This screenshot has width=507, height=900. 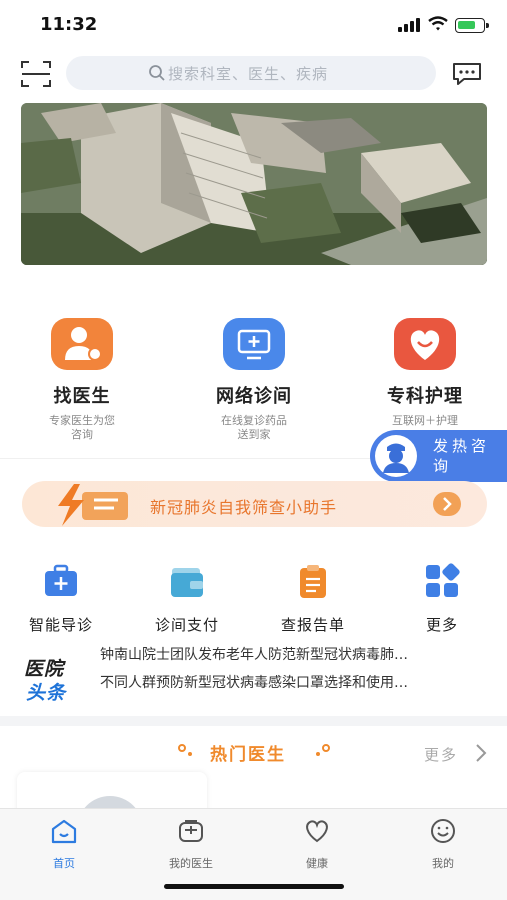 I want to click on headlines-logo-line1: 医院, so click(x=44, y=669).